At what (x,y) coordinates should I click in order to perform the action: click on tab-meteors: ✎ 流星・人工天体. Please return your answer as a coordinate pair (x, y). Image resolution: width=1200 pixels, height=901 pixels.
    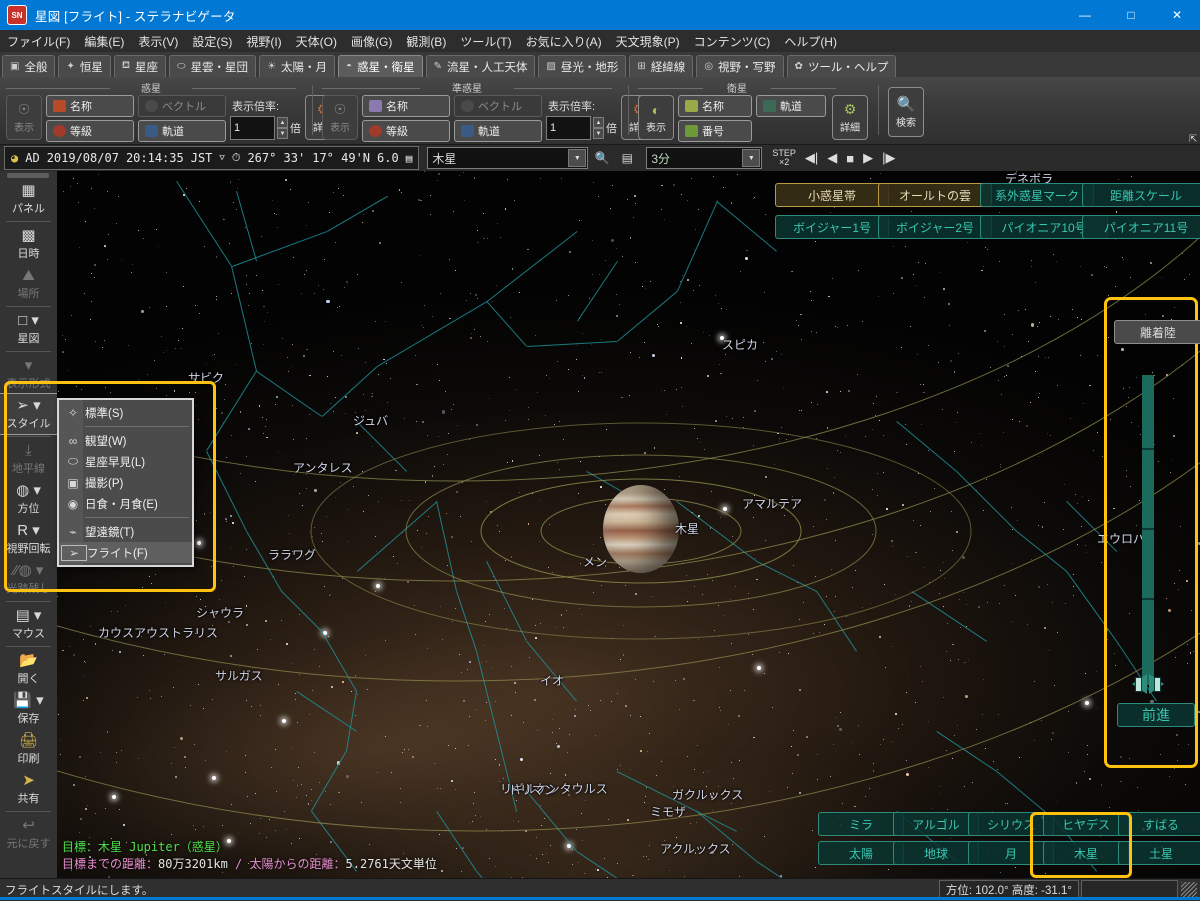
    Looking at the image, I should click on (480, 66).